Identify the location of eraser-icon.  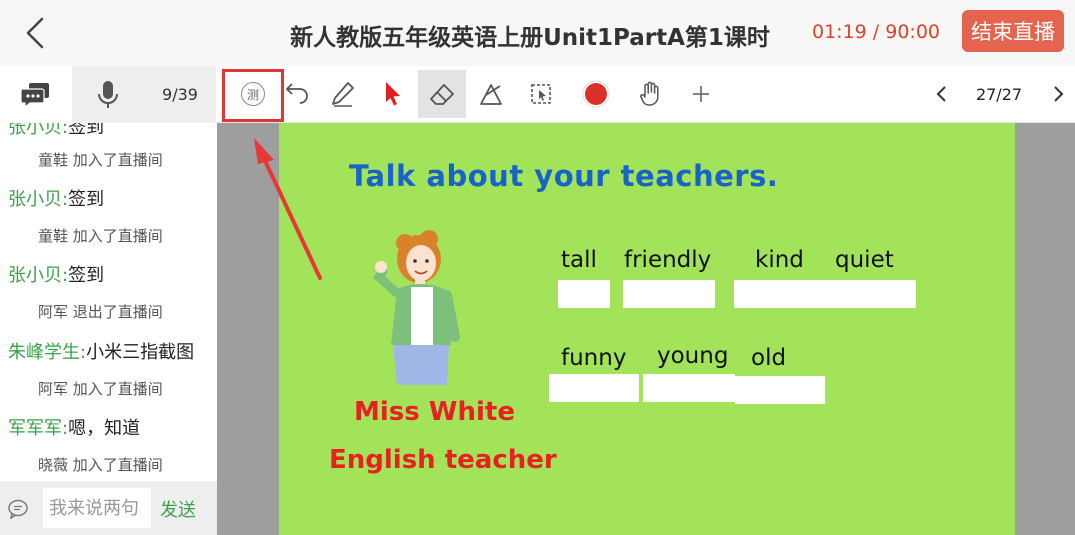
(442, 94).